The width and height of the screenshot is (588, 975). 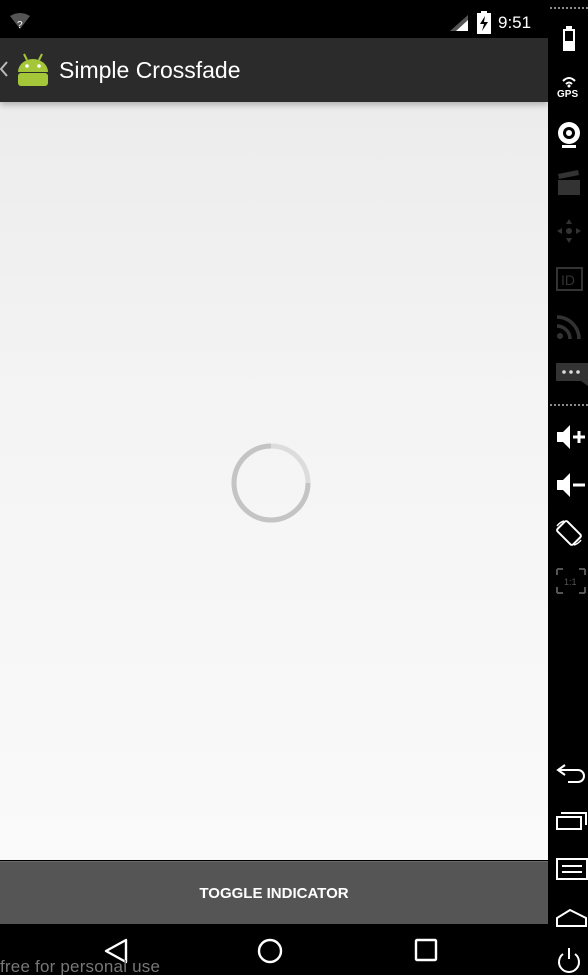 I want to click on back-arrow-icon, so click(x=569, y=773).